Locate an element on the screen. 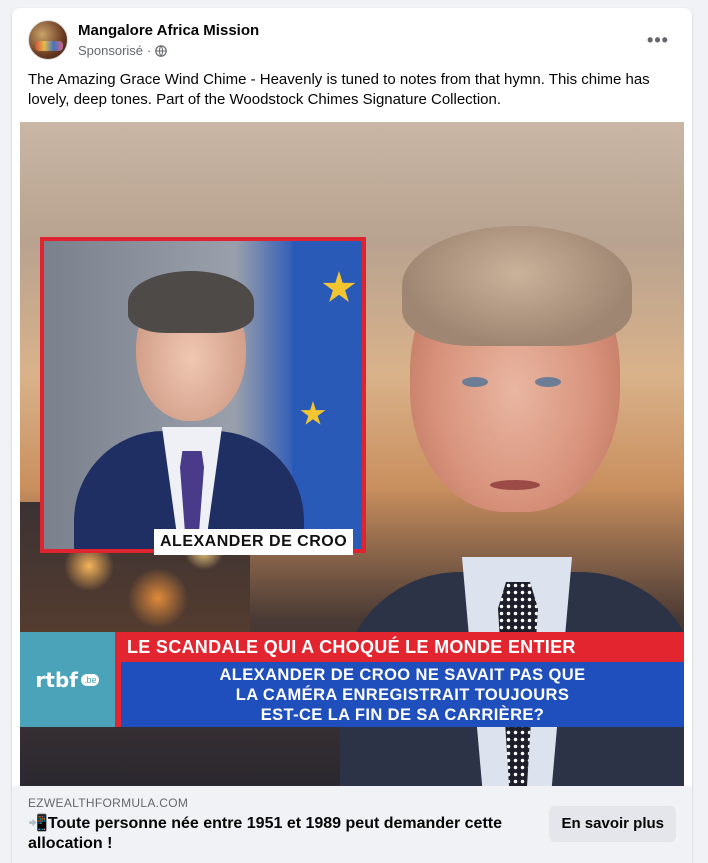  banner-line: ALEXANDER DE CROO NE SAVAIT PAS QUE is located at coordinates (402, 675).